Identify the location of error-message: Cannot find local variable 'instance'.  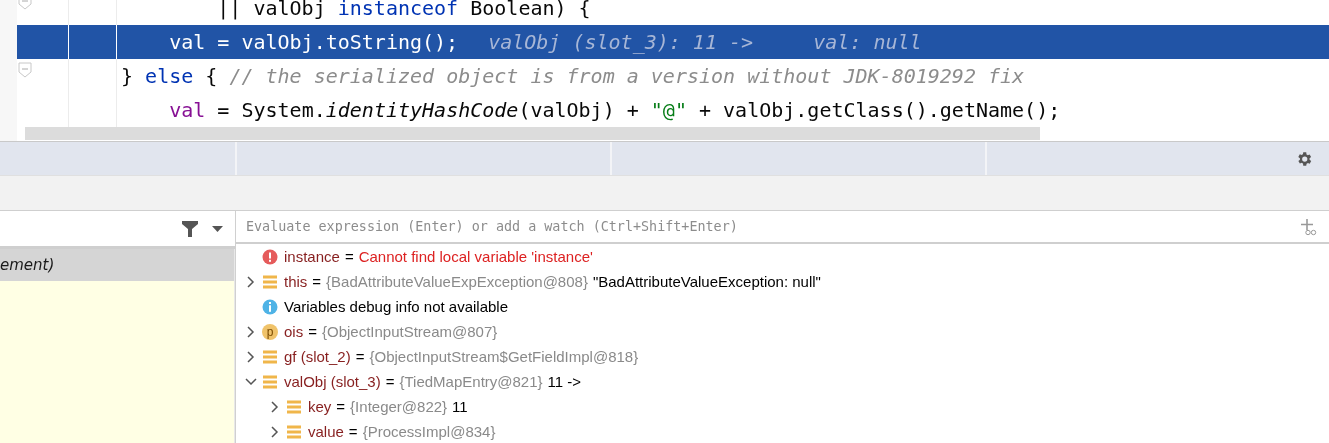
(475, 256).